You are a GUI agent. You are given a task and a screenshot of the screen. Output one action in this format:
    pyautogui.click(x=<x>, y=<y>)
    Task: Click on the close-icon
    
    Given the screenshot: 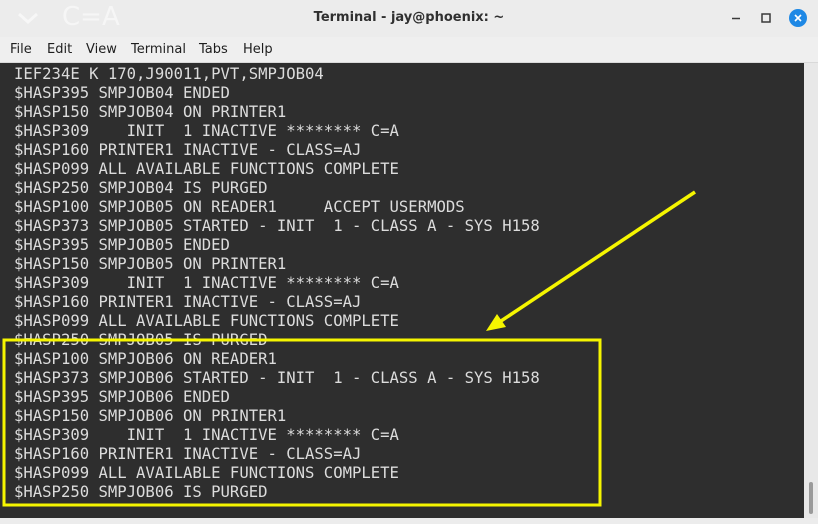 What is the action you would take?
    pyautogui.click(x=798, y=18)
    